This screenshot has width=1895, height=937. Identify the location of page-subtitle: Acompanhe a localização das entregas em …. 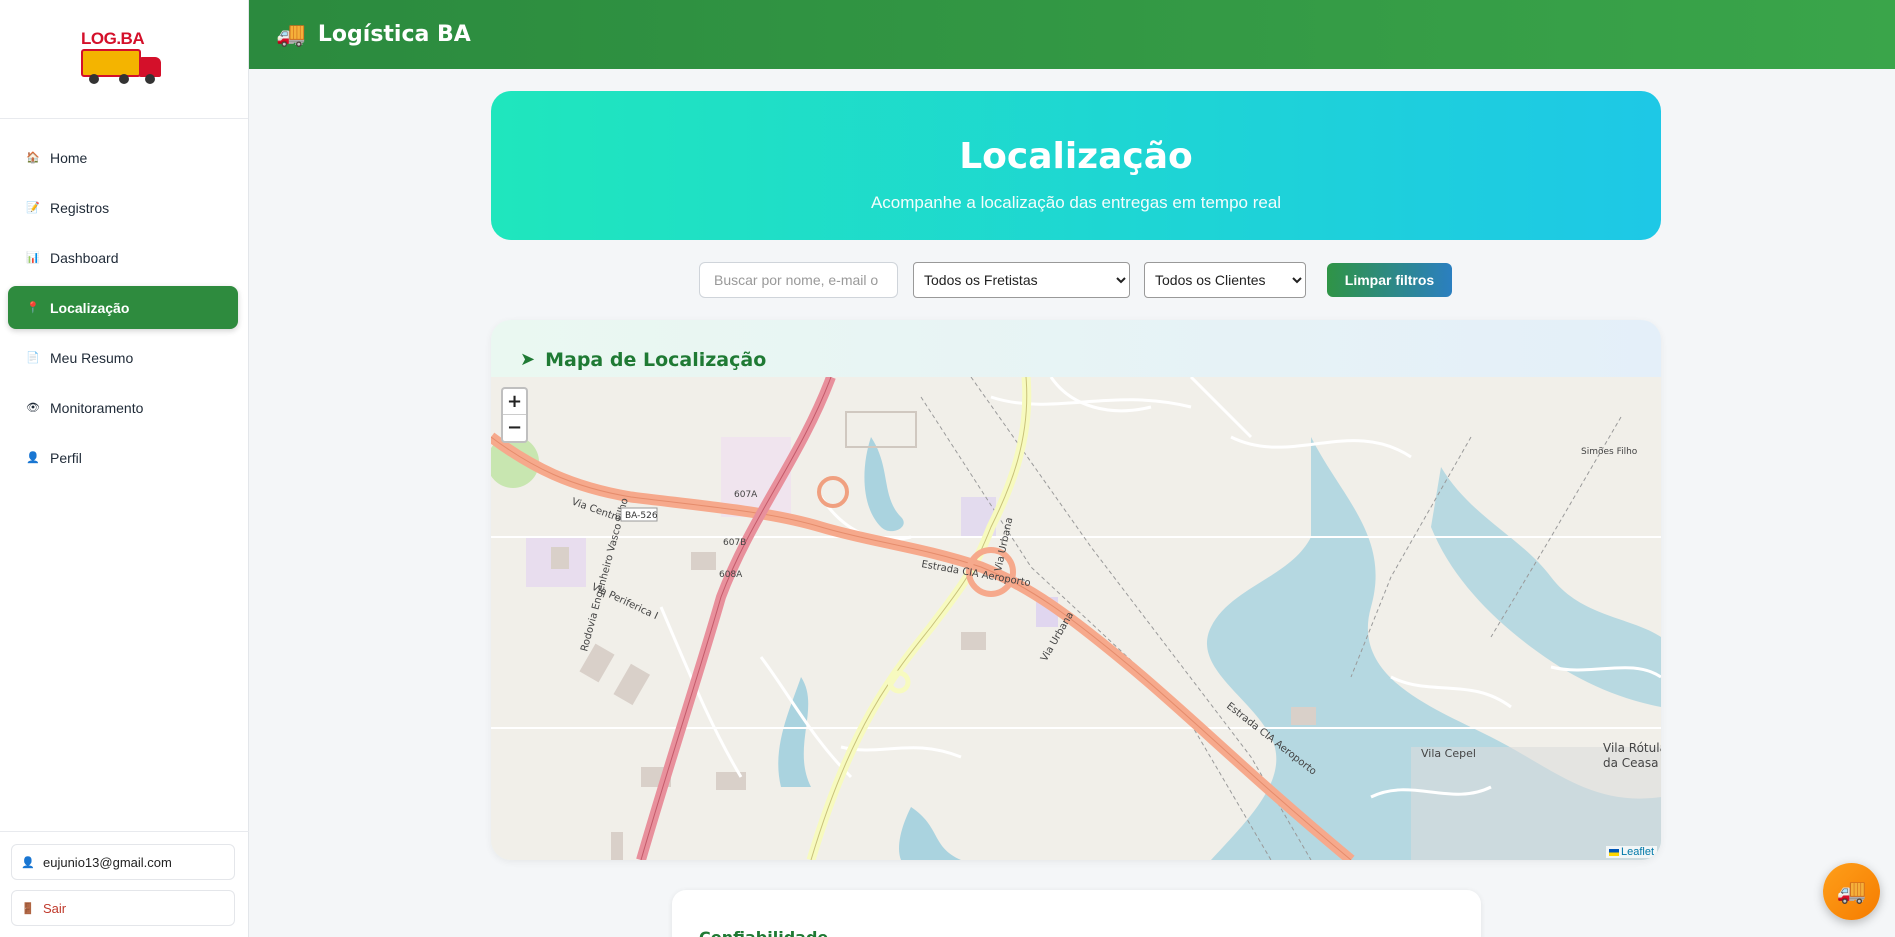
(1076, 202).